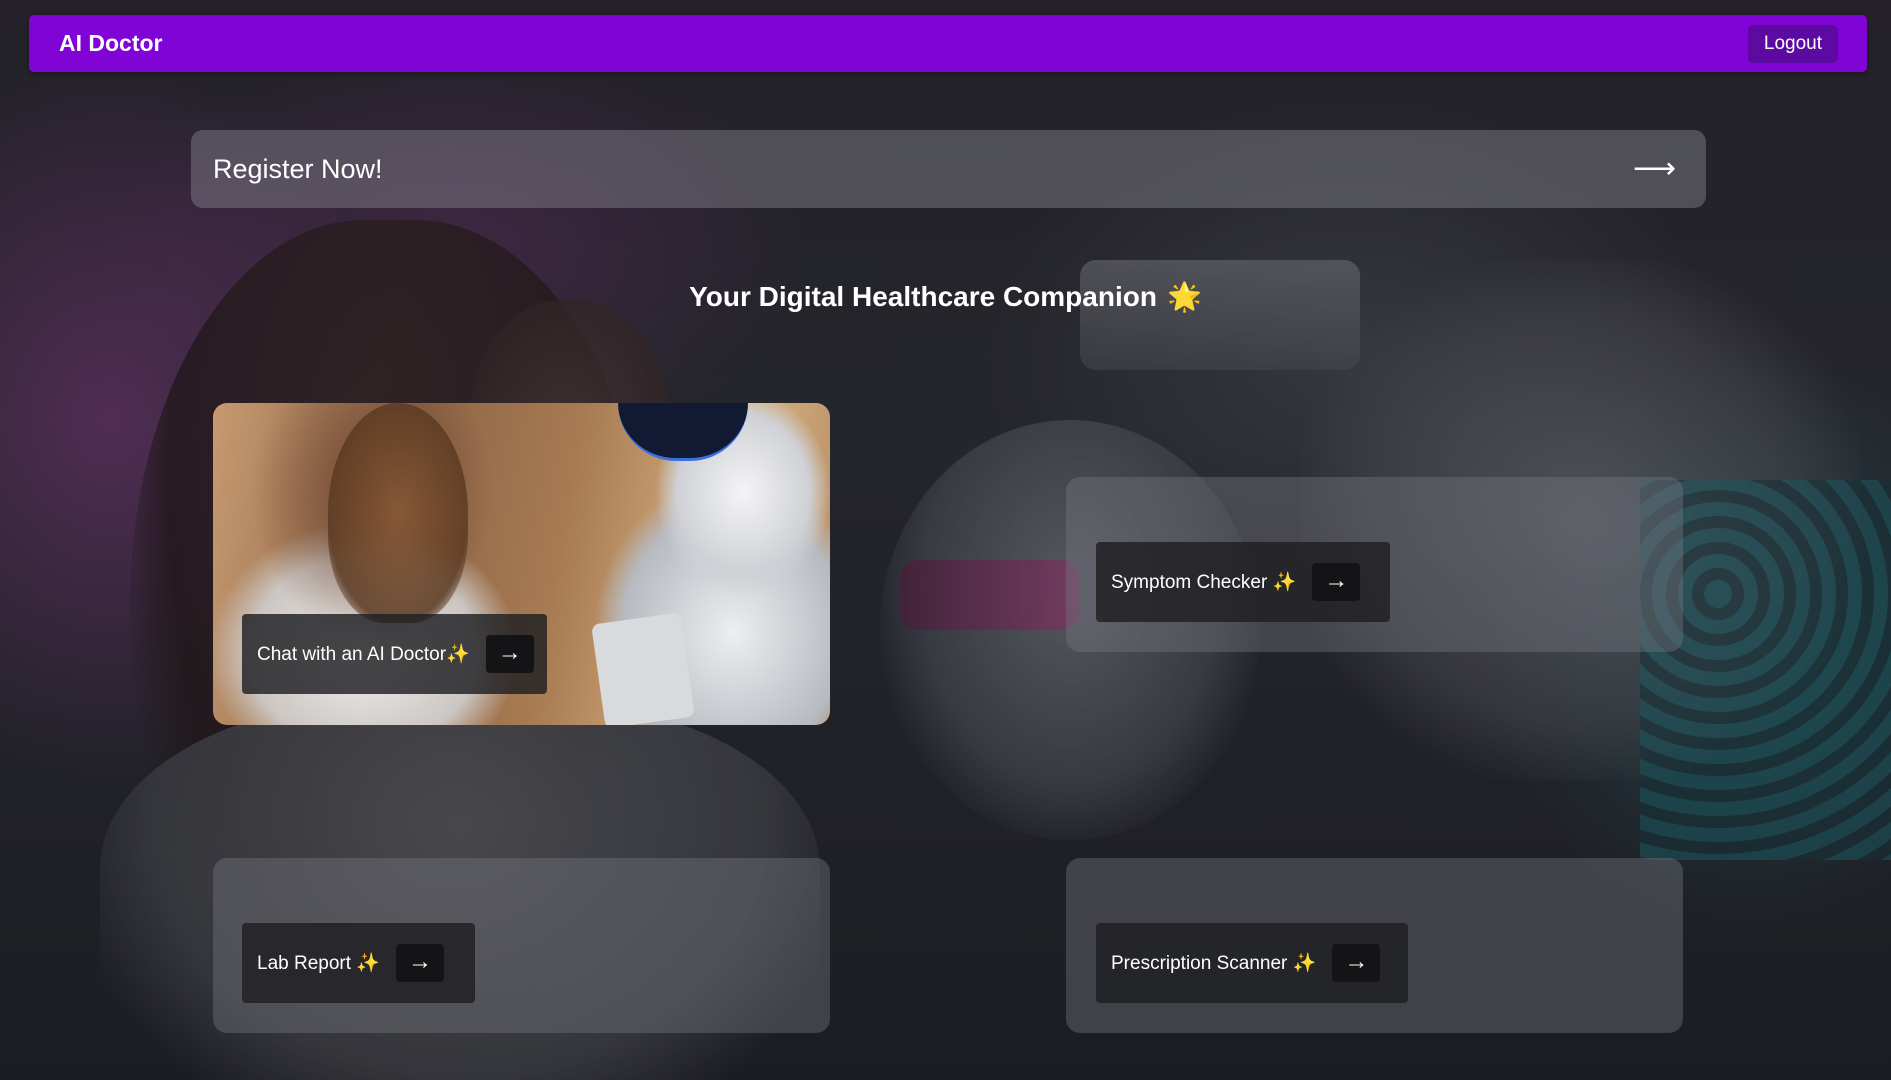 The image size is (1891, 1080). I want to click on lab-report-label: Lab Report ✨, so click(318, 963).